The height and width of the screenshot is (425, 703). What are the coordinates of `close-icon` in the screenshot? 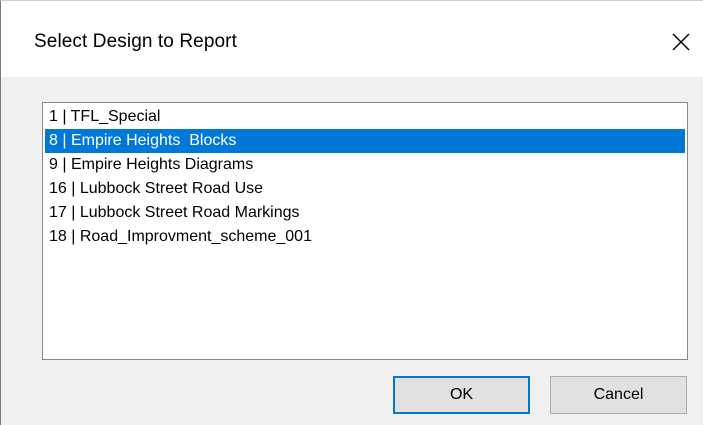 It's located at (681, 42).